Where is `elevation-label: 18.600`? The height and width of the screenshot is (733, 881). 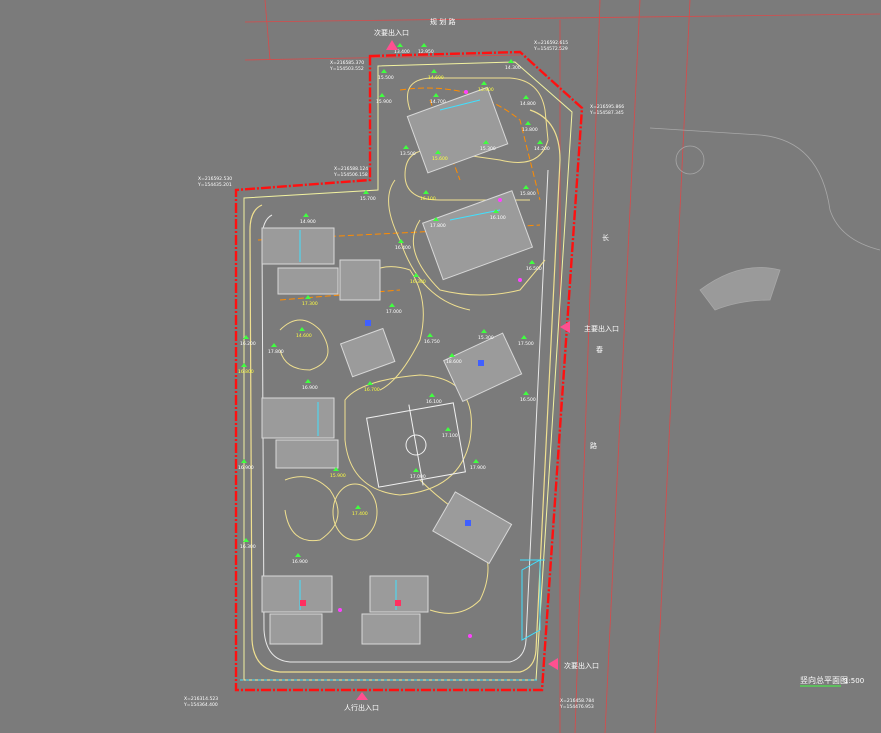 elevation-label: 18.600 is located at coordinates (454, 362).